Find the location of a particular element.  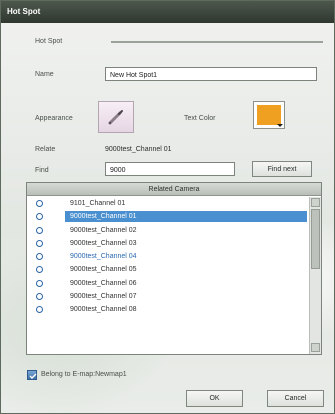

name-input is located at coordinates (211, 74).